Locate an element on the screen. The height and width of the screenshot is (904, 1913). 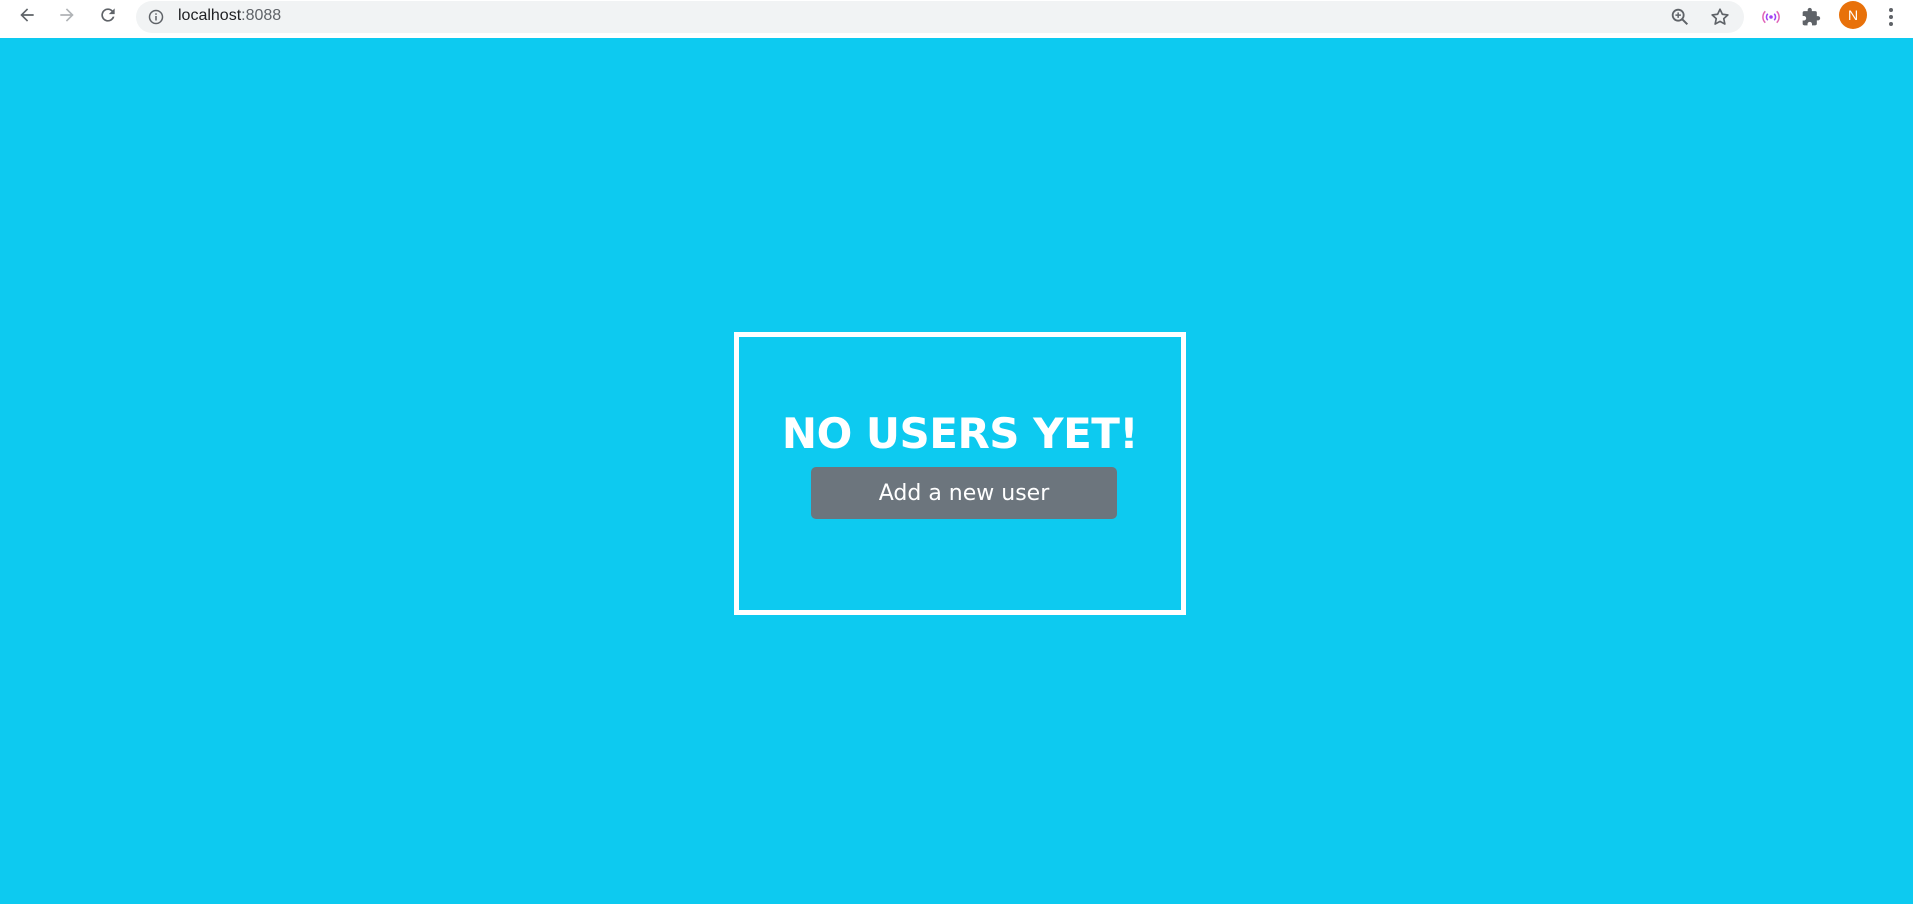
back-arrow-icon is located at coordinates (27, 15).